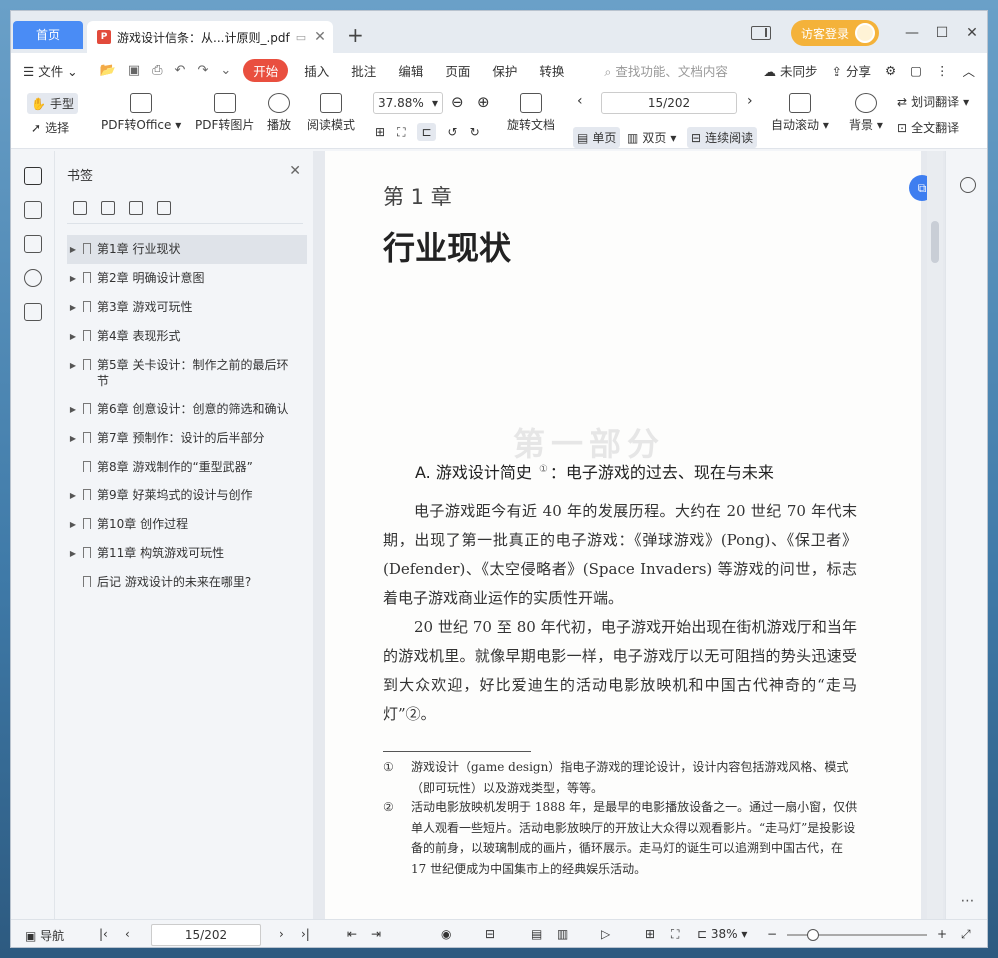  I want to click on zoom-select: 37.88% ▾, so click(408, 103).